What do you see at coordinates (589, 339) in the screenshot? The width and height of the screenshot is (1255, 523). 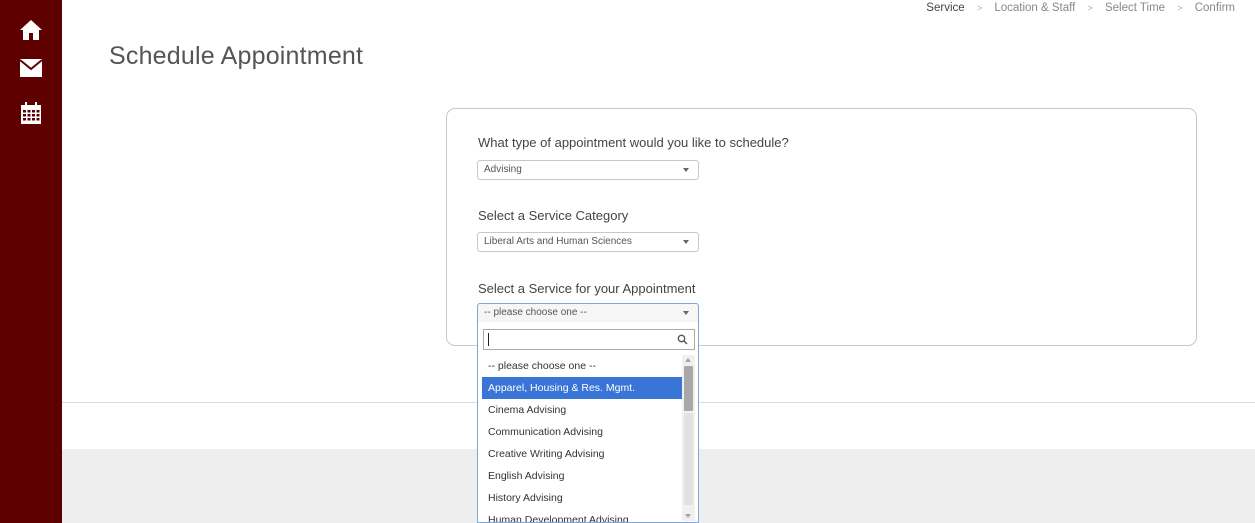 I see `dropdown-search-input` at bounding box center [589, 339].